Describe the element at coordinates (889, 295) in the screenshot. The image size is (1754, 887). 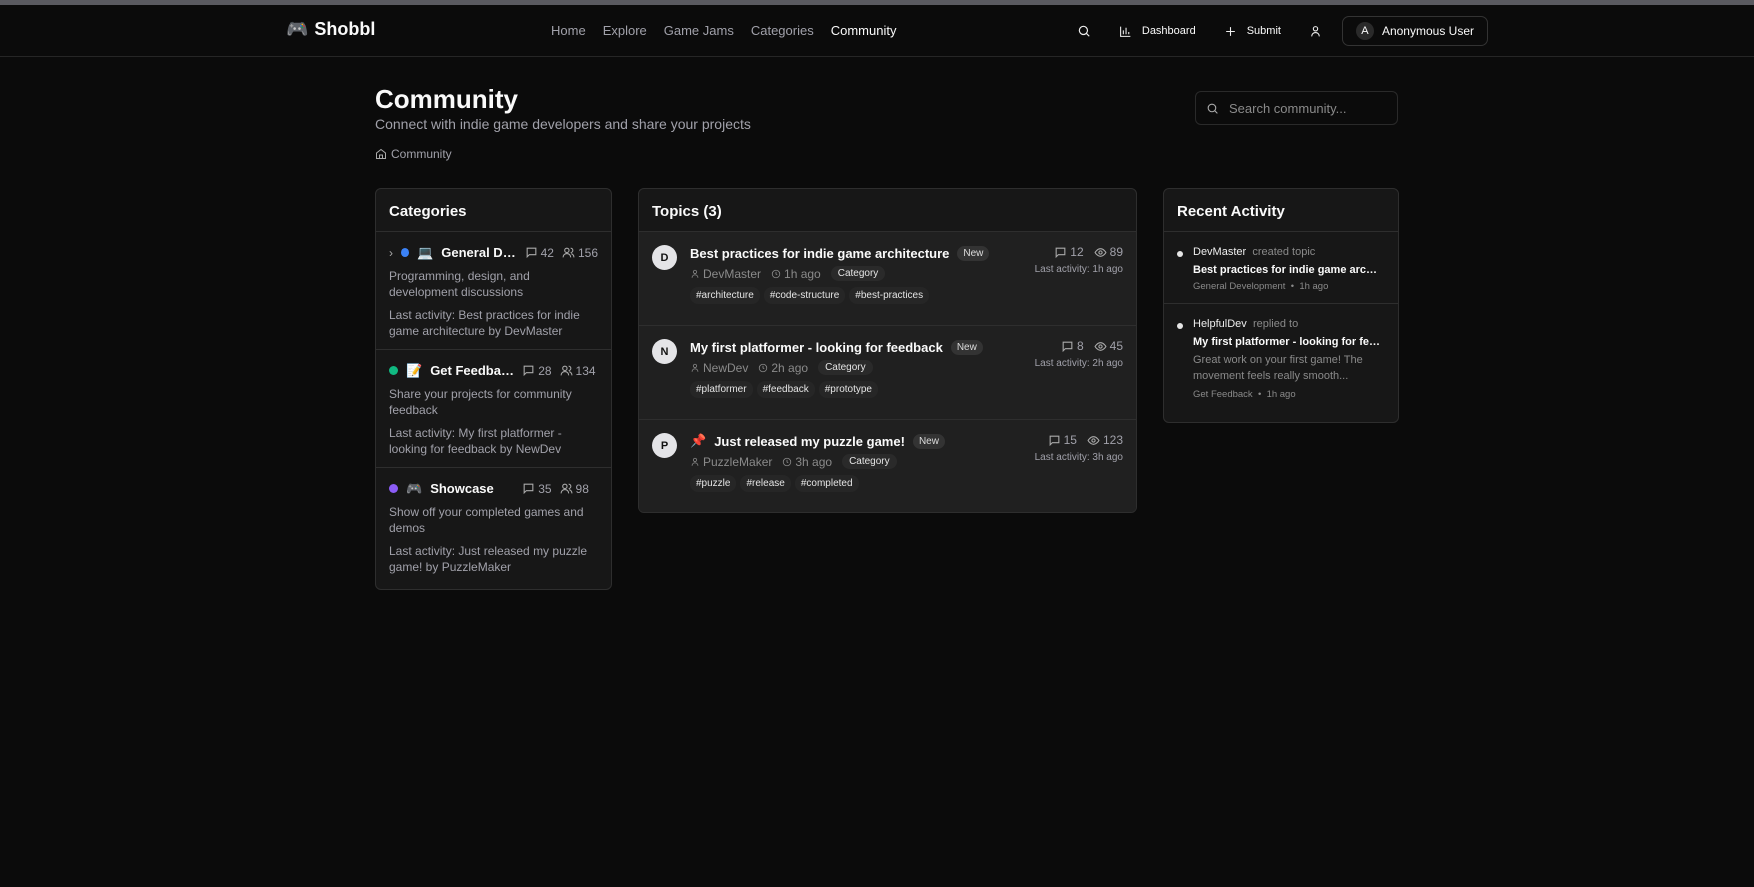
I see `tag: #best-practices` at that location.